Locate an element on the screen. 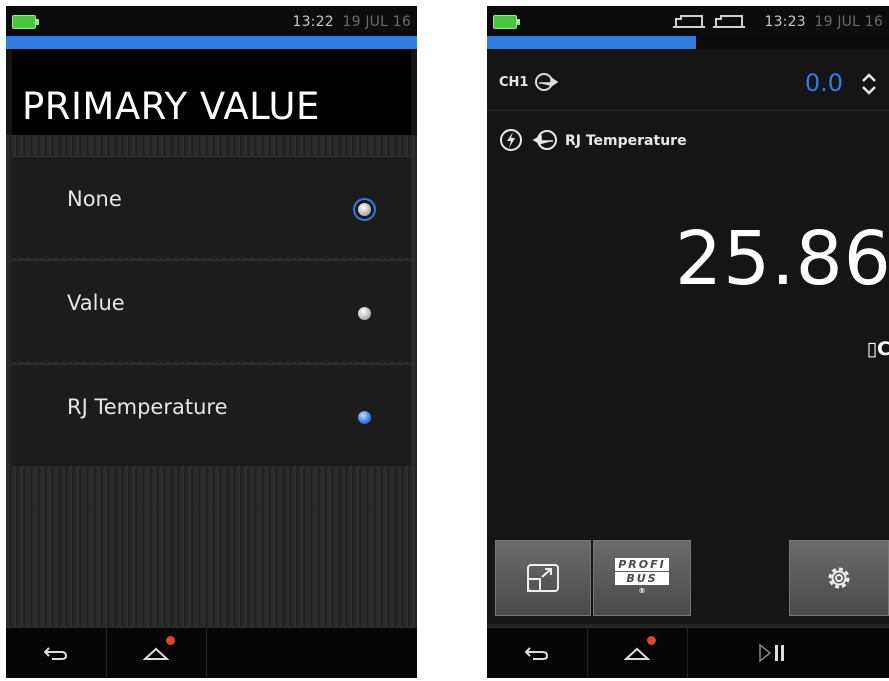 The height and width of the screenshot is (681, 889). profibus-mark: ® is located at coordinates (642, 590).